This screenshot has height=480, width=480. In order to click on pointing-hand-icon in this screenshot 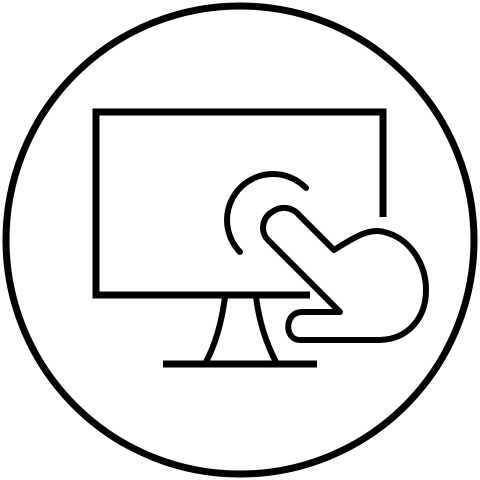, I will do `click(344, 273)`.